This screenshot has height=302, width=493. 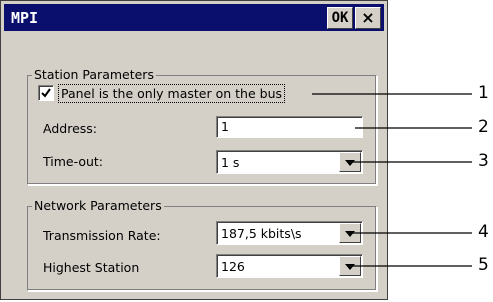 What do you see at coordinates (483, 127) in the screenshot?
I see `callout-number-2: 2` at bounding box center [483, 127].